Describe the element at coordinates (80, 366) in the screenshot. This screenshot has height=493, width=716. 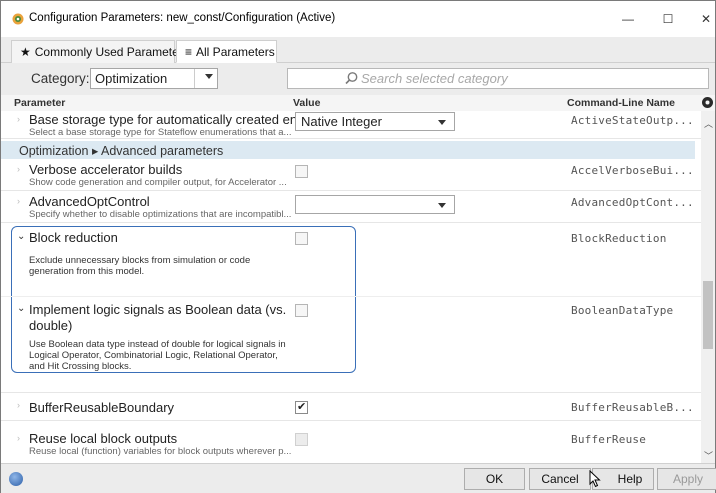
I see `desc-line: and Hit Crossing blocks.` at that location.